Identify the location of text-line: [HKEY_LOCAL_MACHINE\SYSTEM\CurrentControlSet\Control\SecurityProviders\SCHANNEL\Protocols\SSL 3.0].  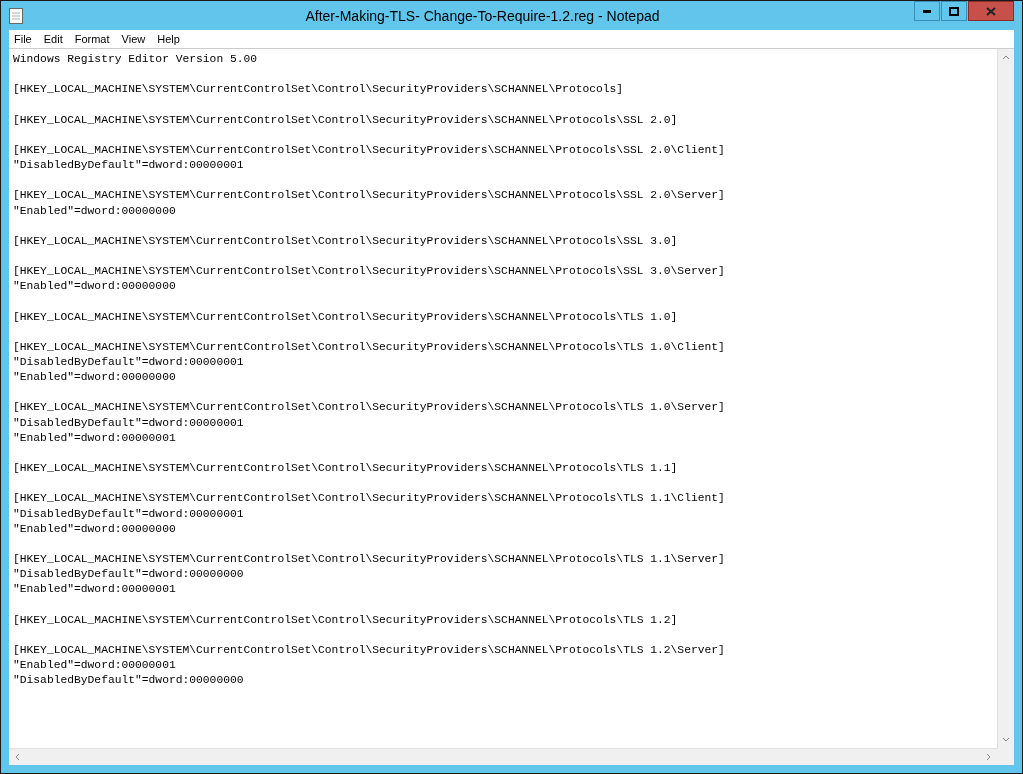
(346, 241).